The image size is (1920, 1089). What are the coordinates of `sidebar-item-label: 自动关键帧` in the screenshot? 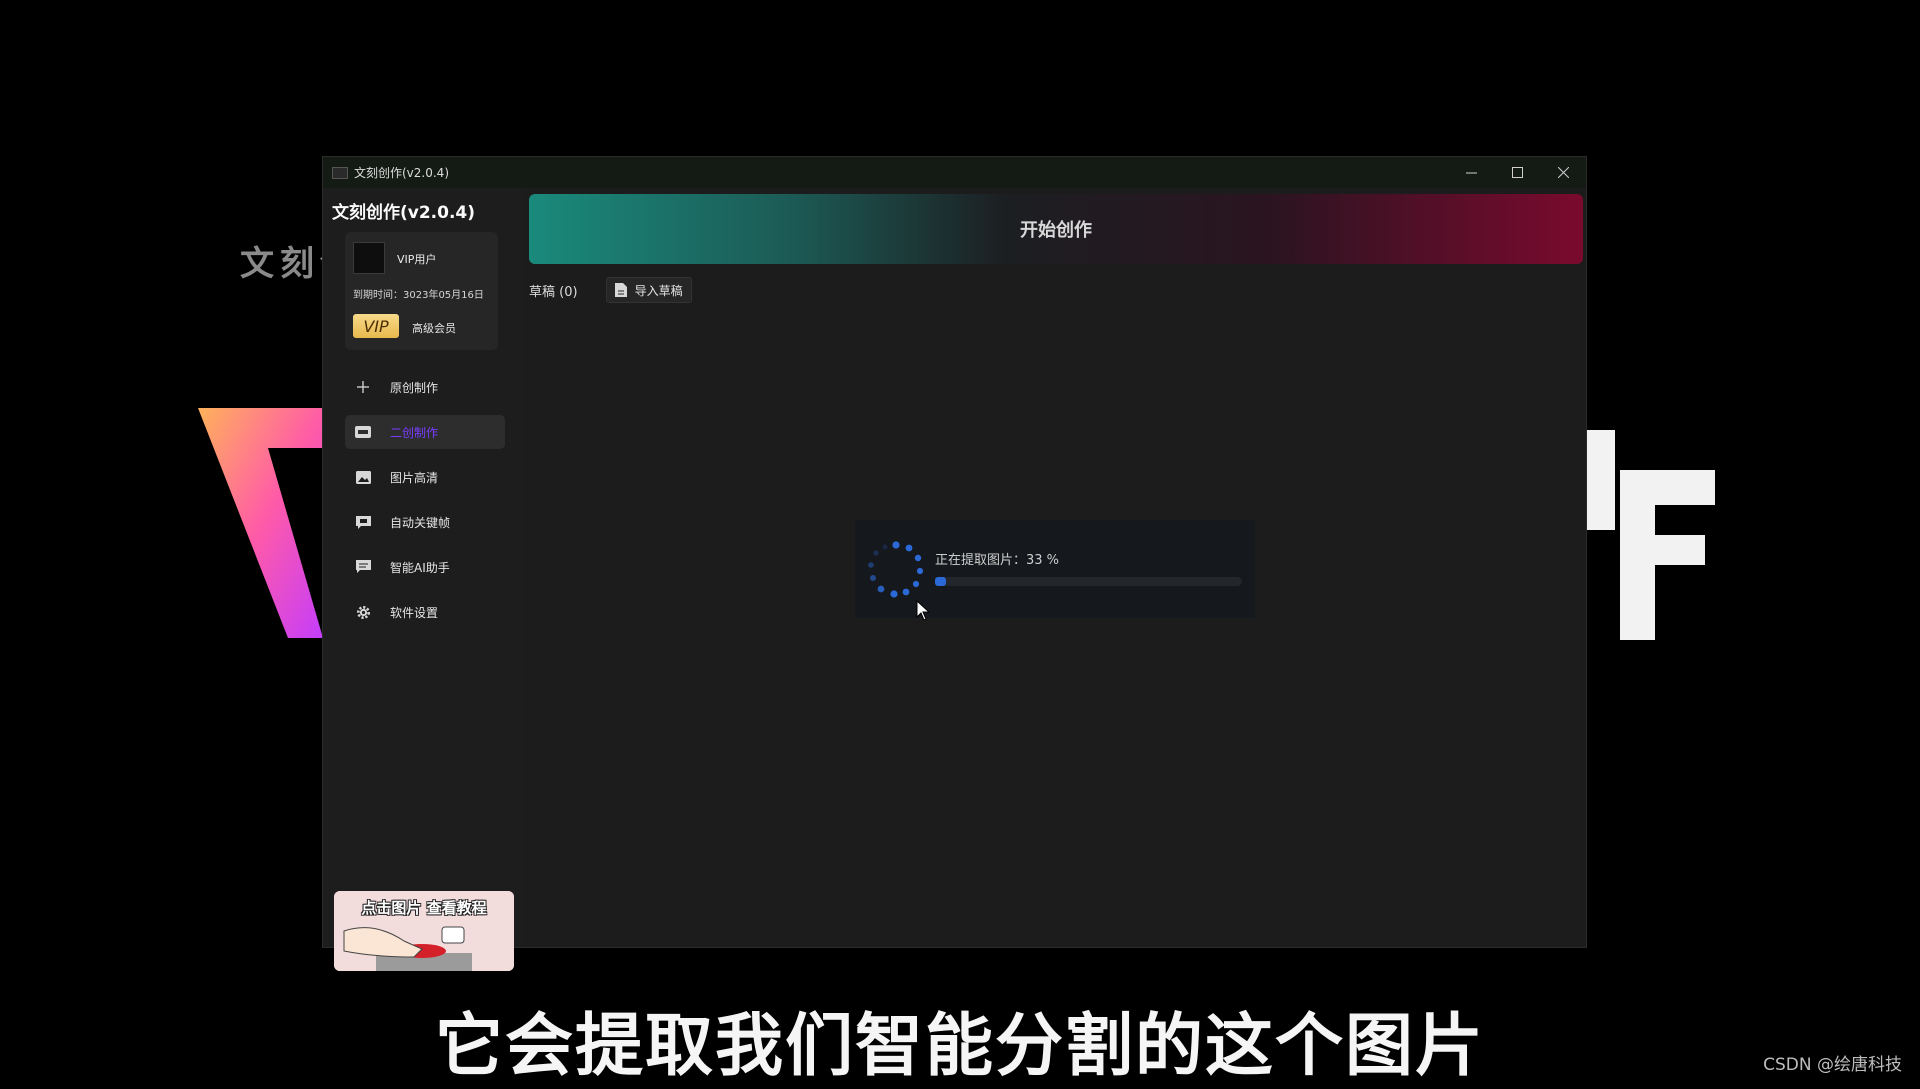 It's located at (420, 522).